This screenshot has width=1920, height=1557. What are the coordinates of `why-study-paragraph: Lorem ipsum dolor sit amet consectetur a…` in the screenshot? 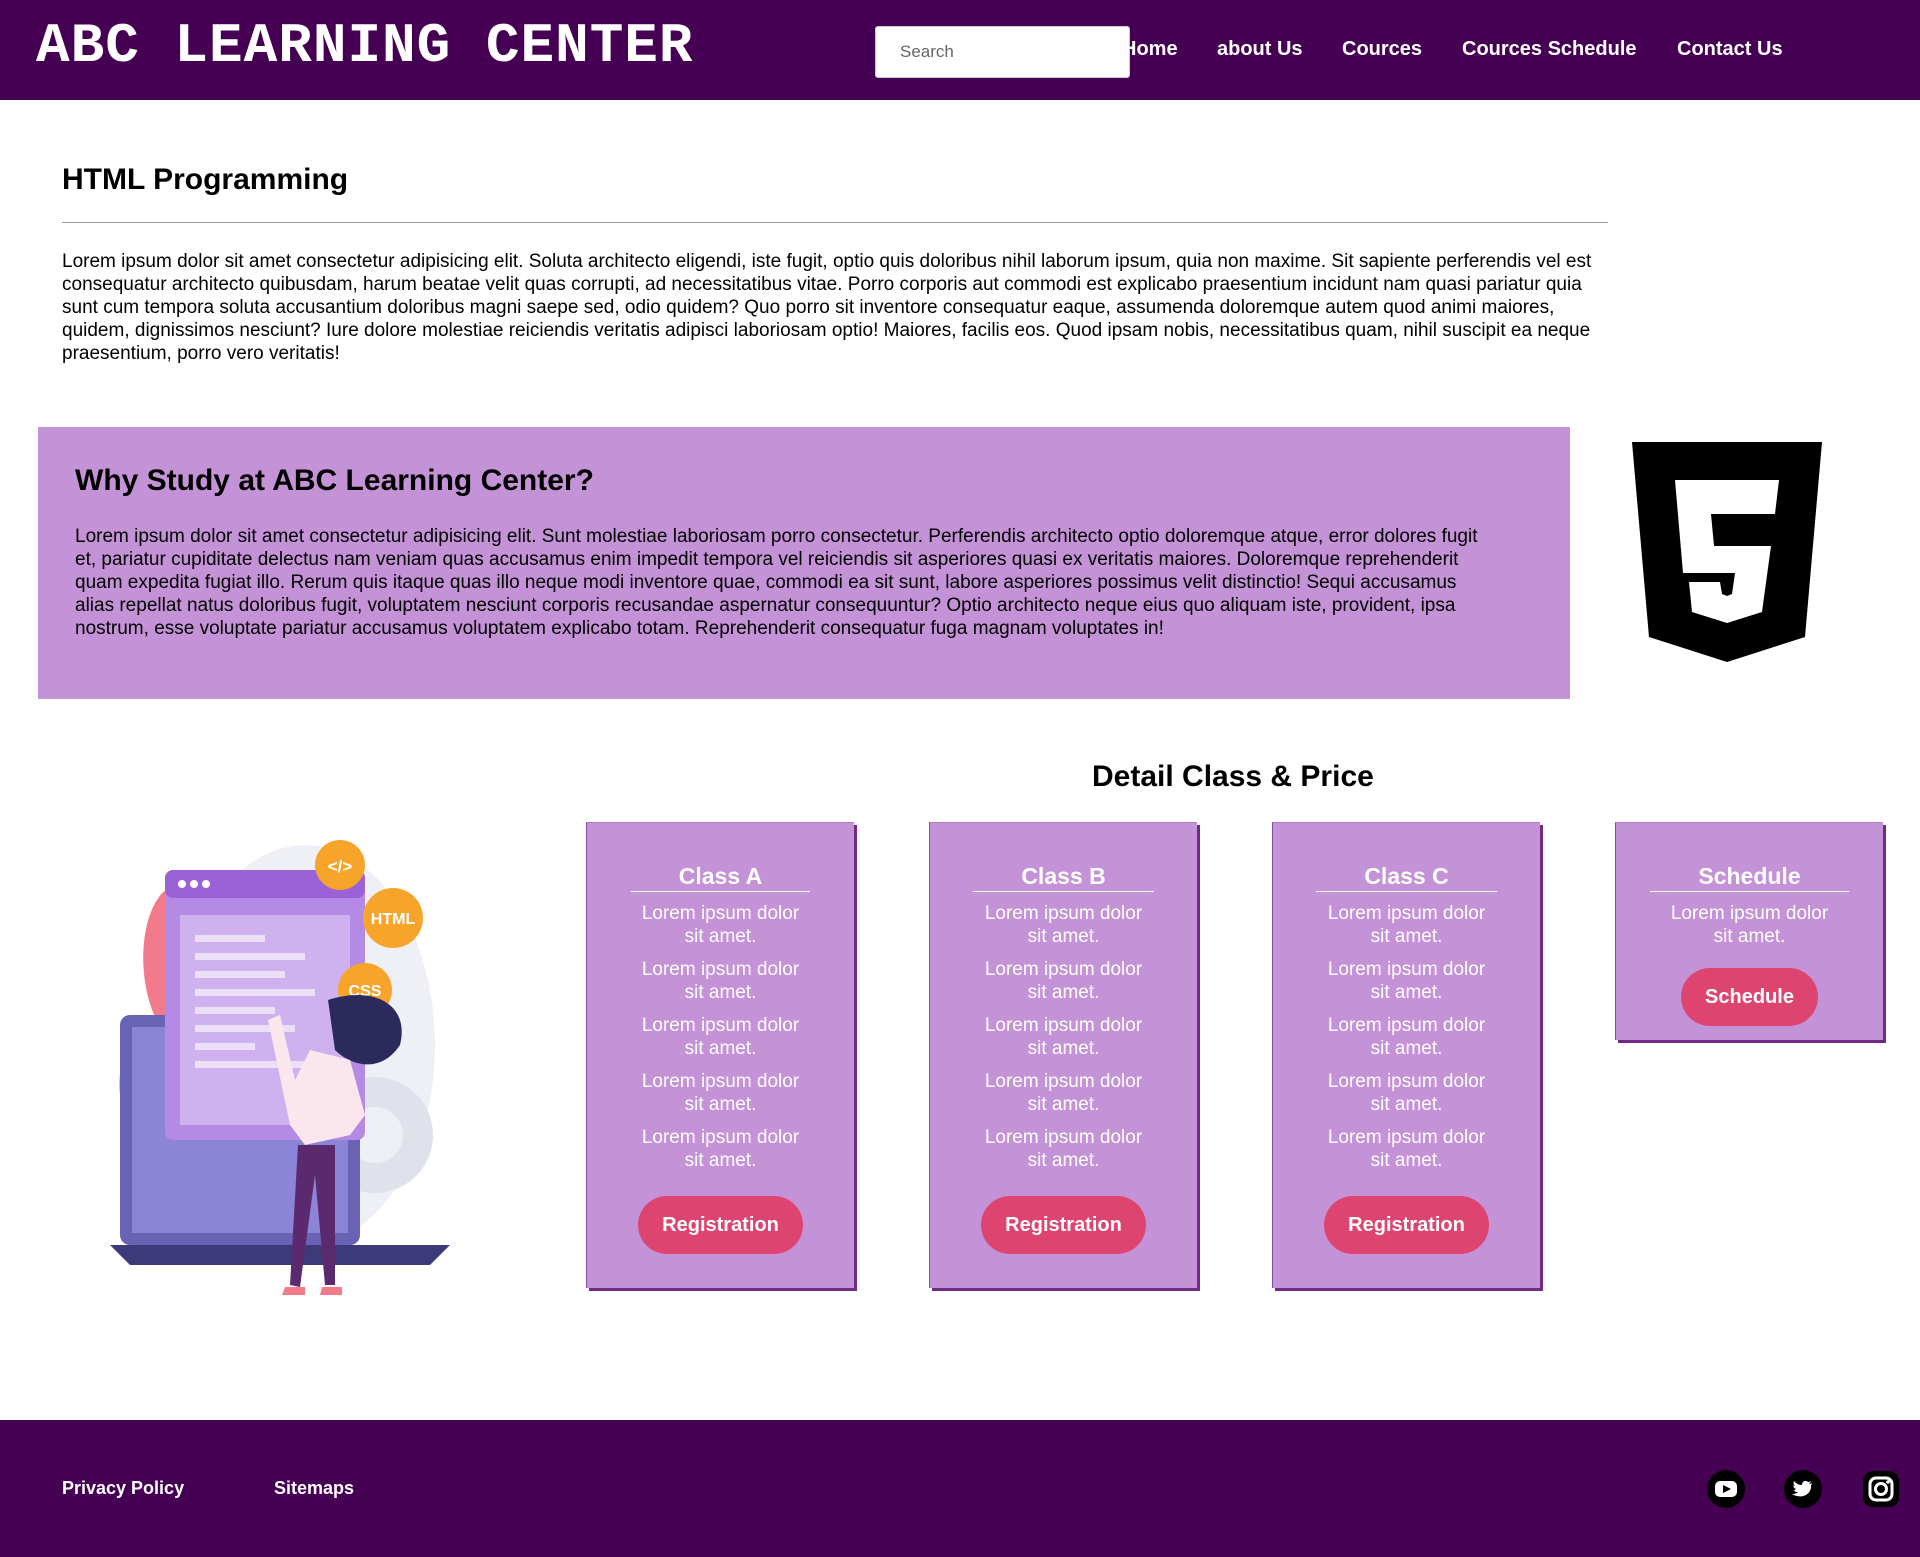 It's located at (776, 582).